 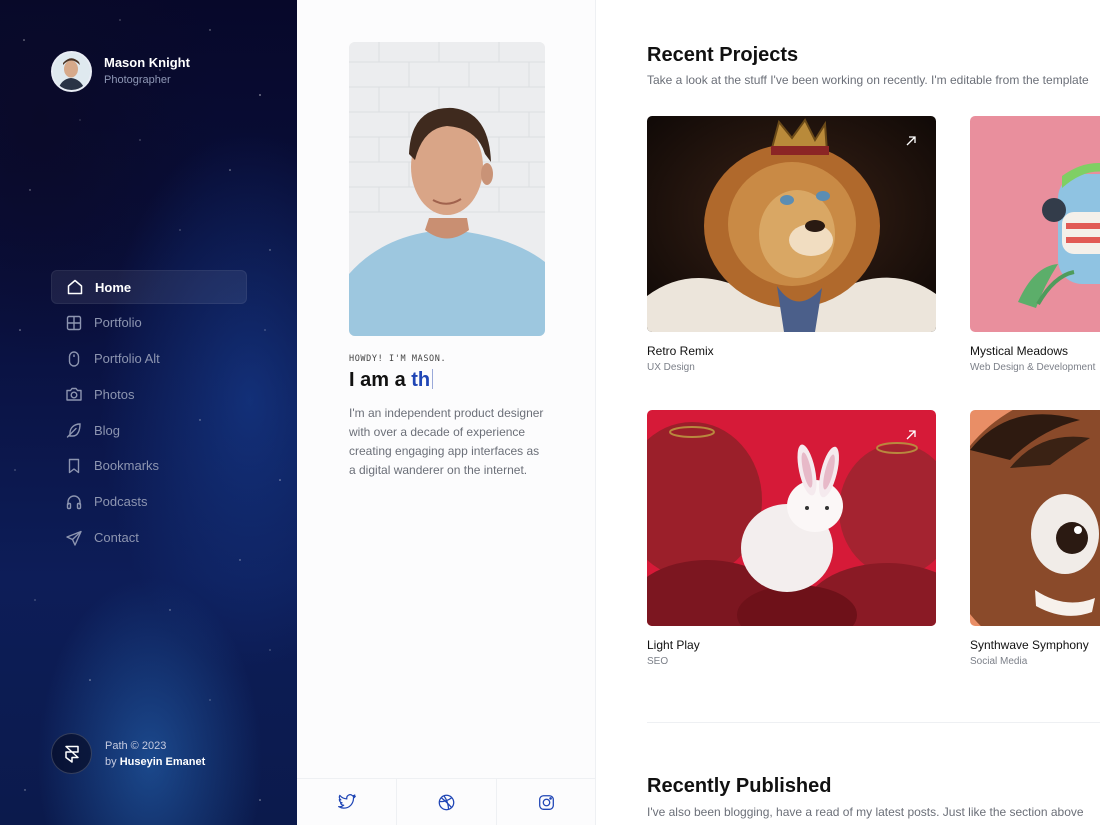 What do you see at coordinates (447, 189) in the screenshot?
I see `portrait-photo` at bounding box center [447, 189].